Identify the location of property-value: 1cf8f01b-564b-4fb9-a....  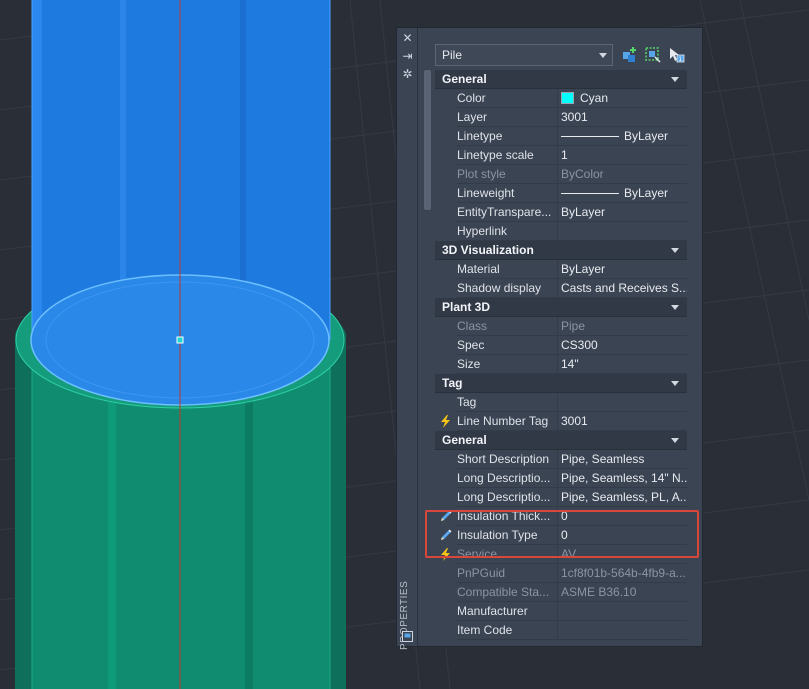
(622, 573).